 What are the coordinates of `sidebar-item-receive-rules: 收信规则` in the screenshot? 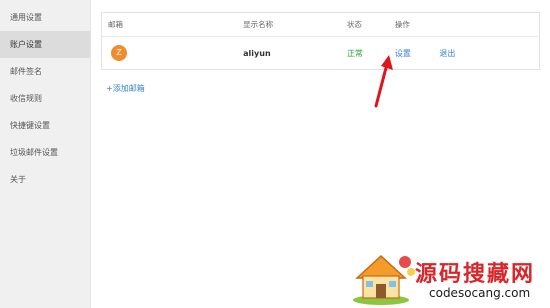 It's located at (45, 98).